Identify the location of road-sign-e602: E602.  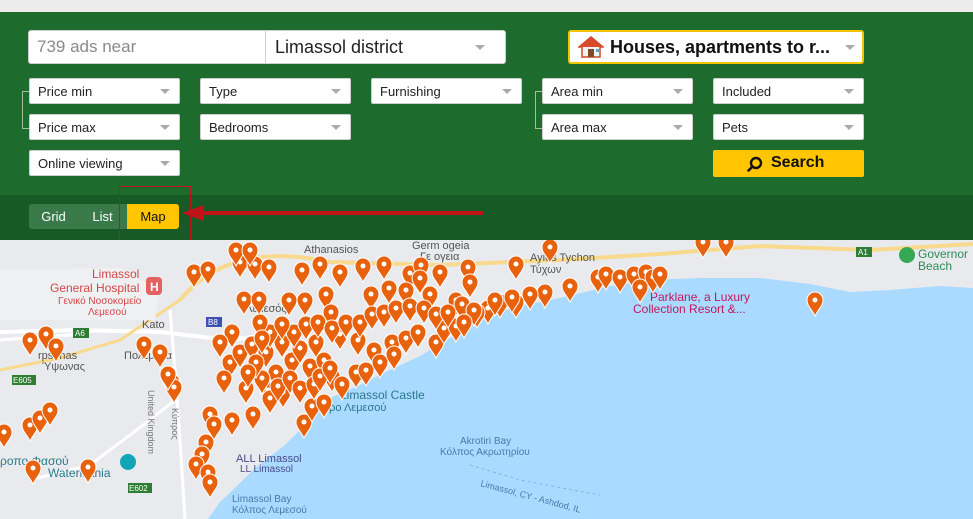
(140, 488).